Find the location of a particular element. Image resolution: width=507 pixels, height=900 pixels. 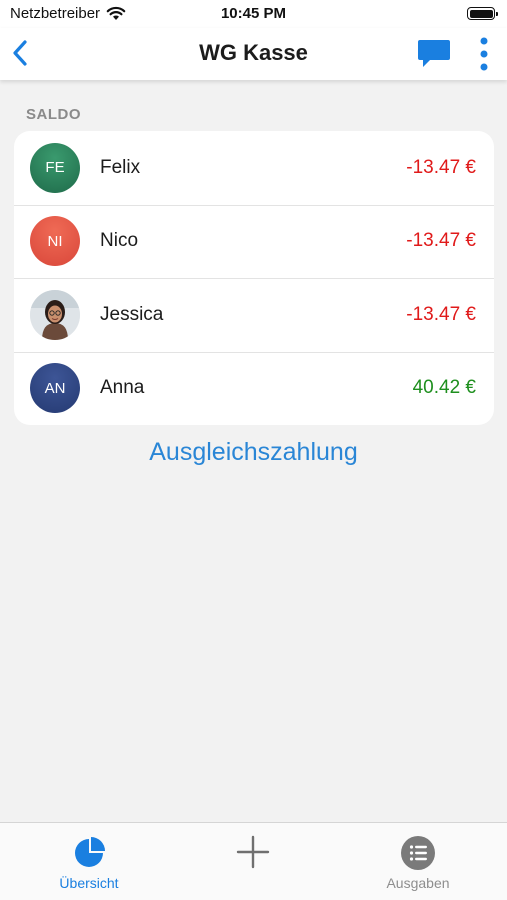

avatar: AN is located at coordinates (55, 388).